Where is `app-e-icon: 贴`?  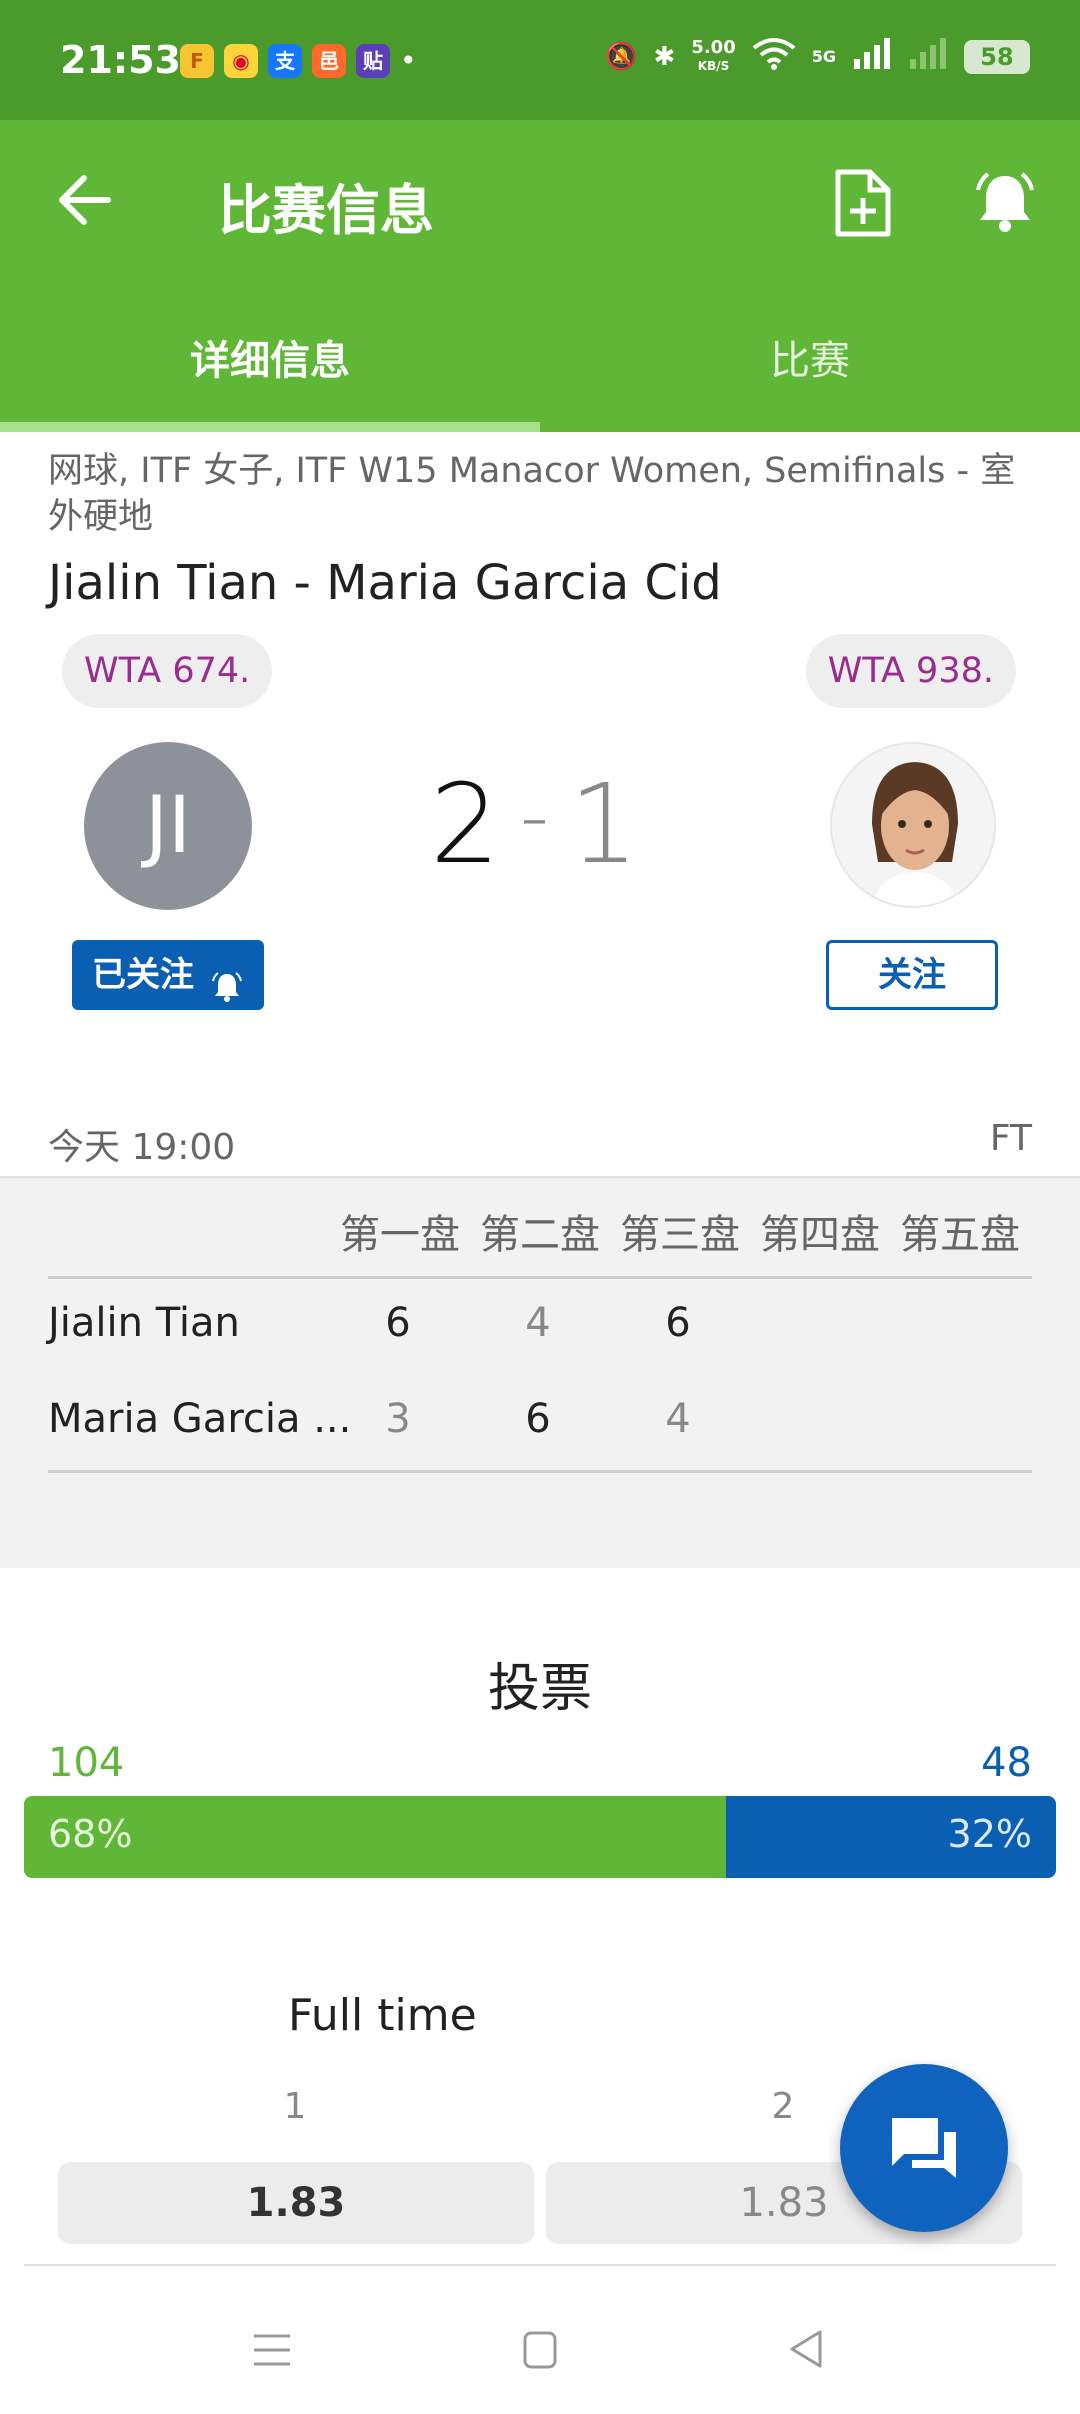
app-e-icon: 贴 is located at coordinates (373, 61).